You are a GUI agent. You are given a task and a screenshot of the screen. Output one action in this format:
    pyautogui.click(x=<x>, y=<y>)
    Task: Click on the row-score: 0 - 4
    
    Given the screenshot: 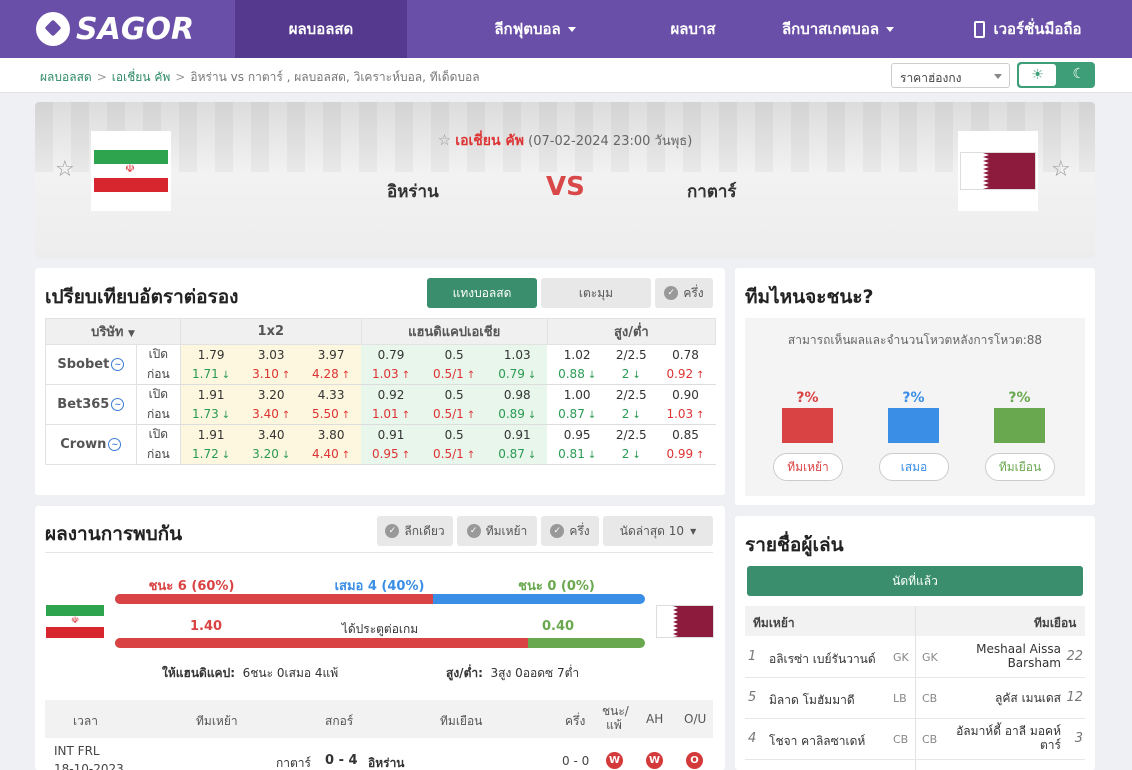 What is the action you would take?
    pyautogui.click(x=341, y=760)
    